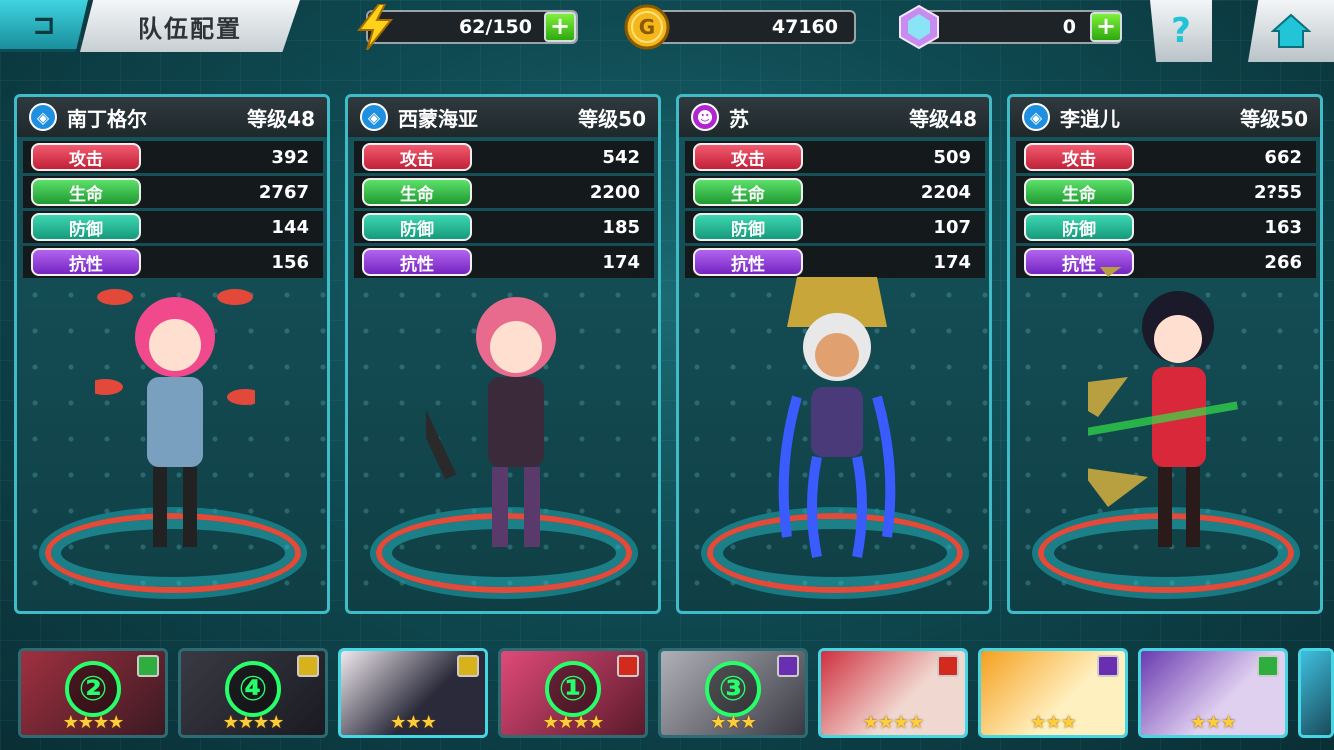 Image resolution: width=1334 pixels, height=750 pixels. I want to click on stat-row-hp: 生命 2200, so click(504, 192).